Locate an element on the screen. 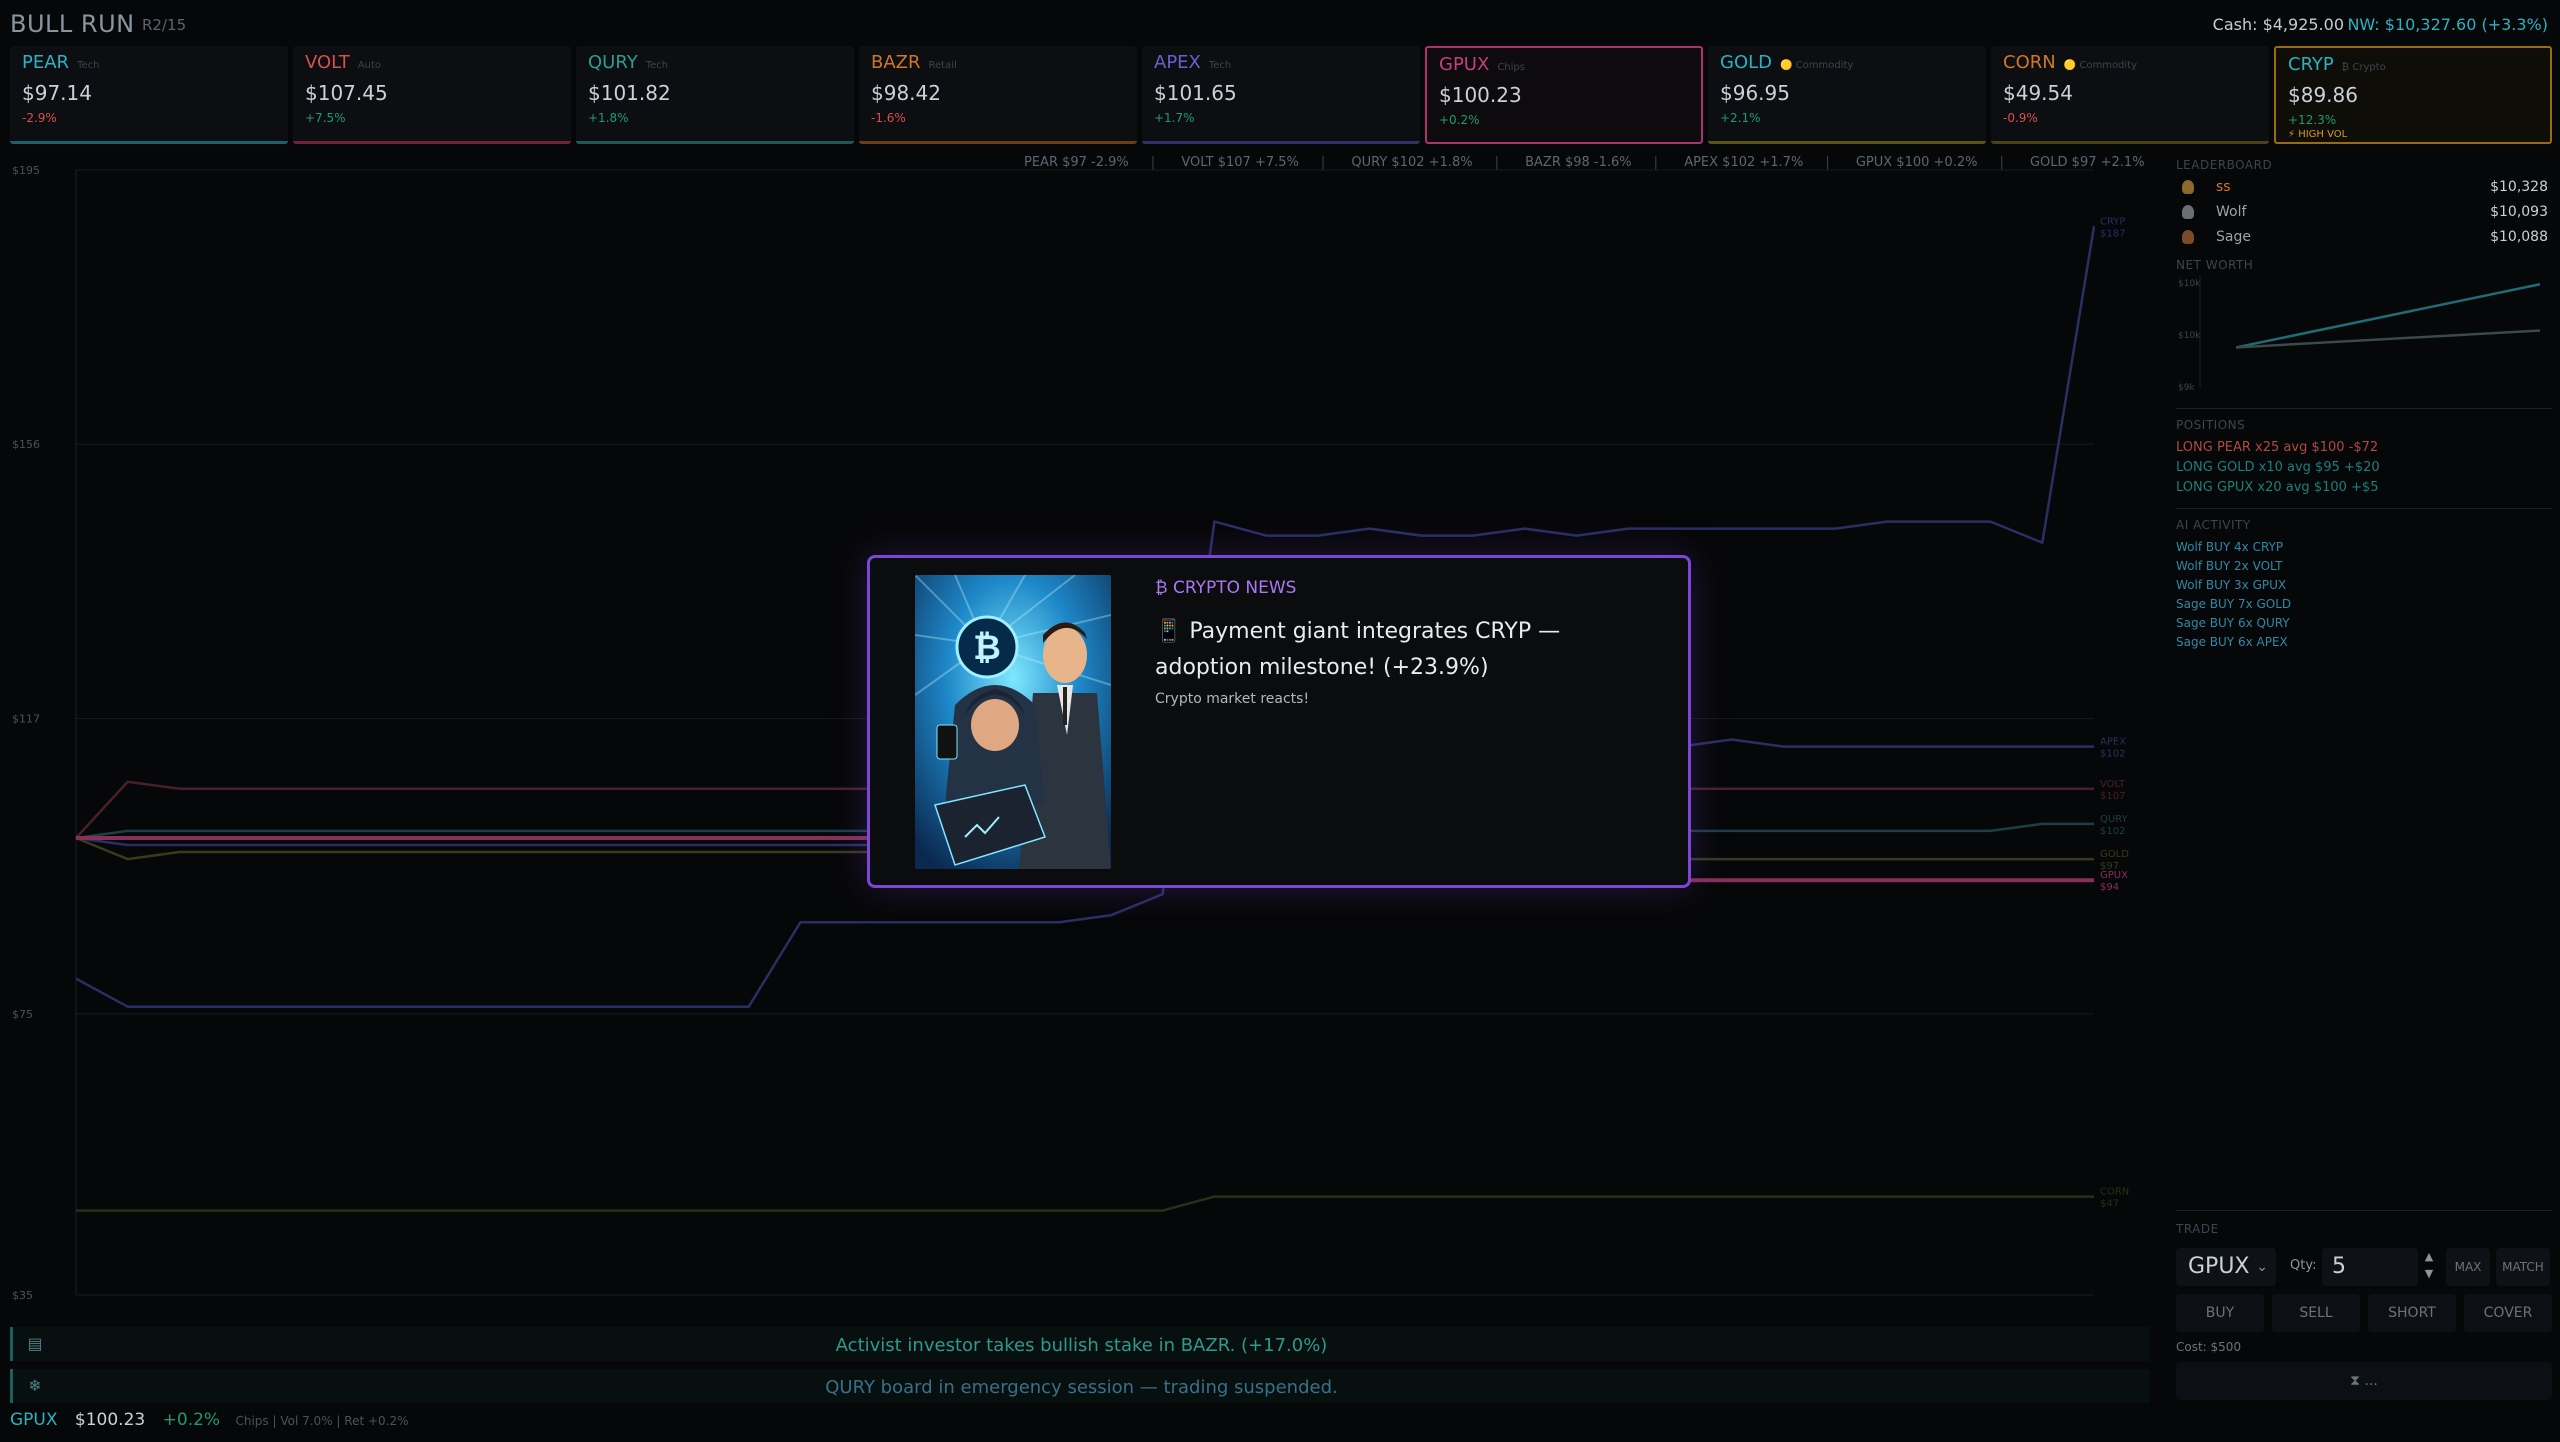  leaderboard-name: ss is located at coordinates (2223, 187).